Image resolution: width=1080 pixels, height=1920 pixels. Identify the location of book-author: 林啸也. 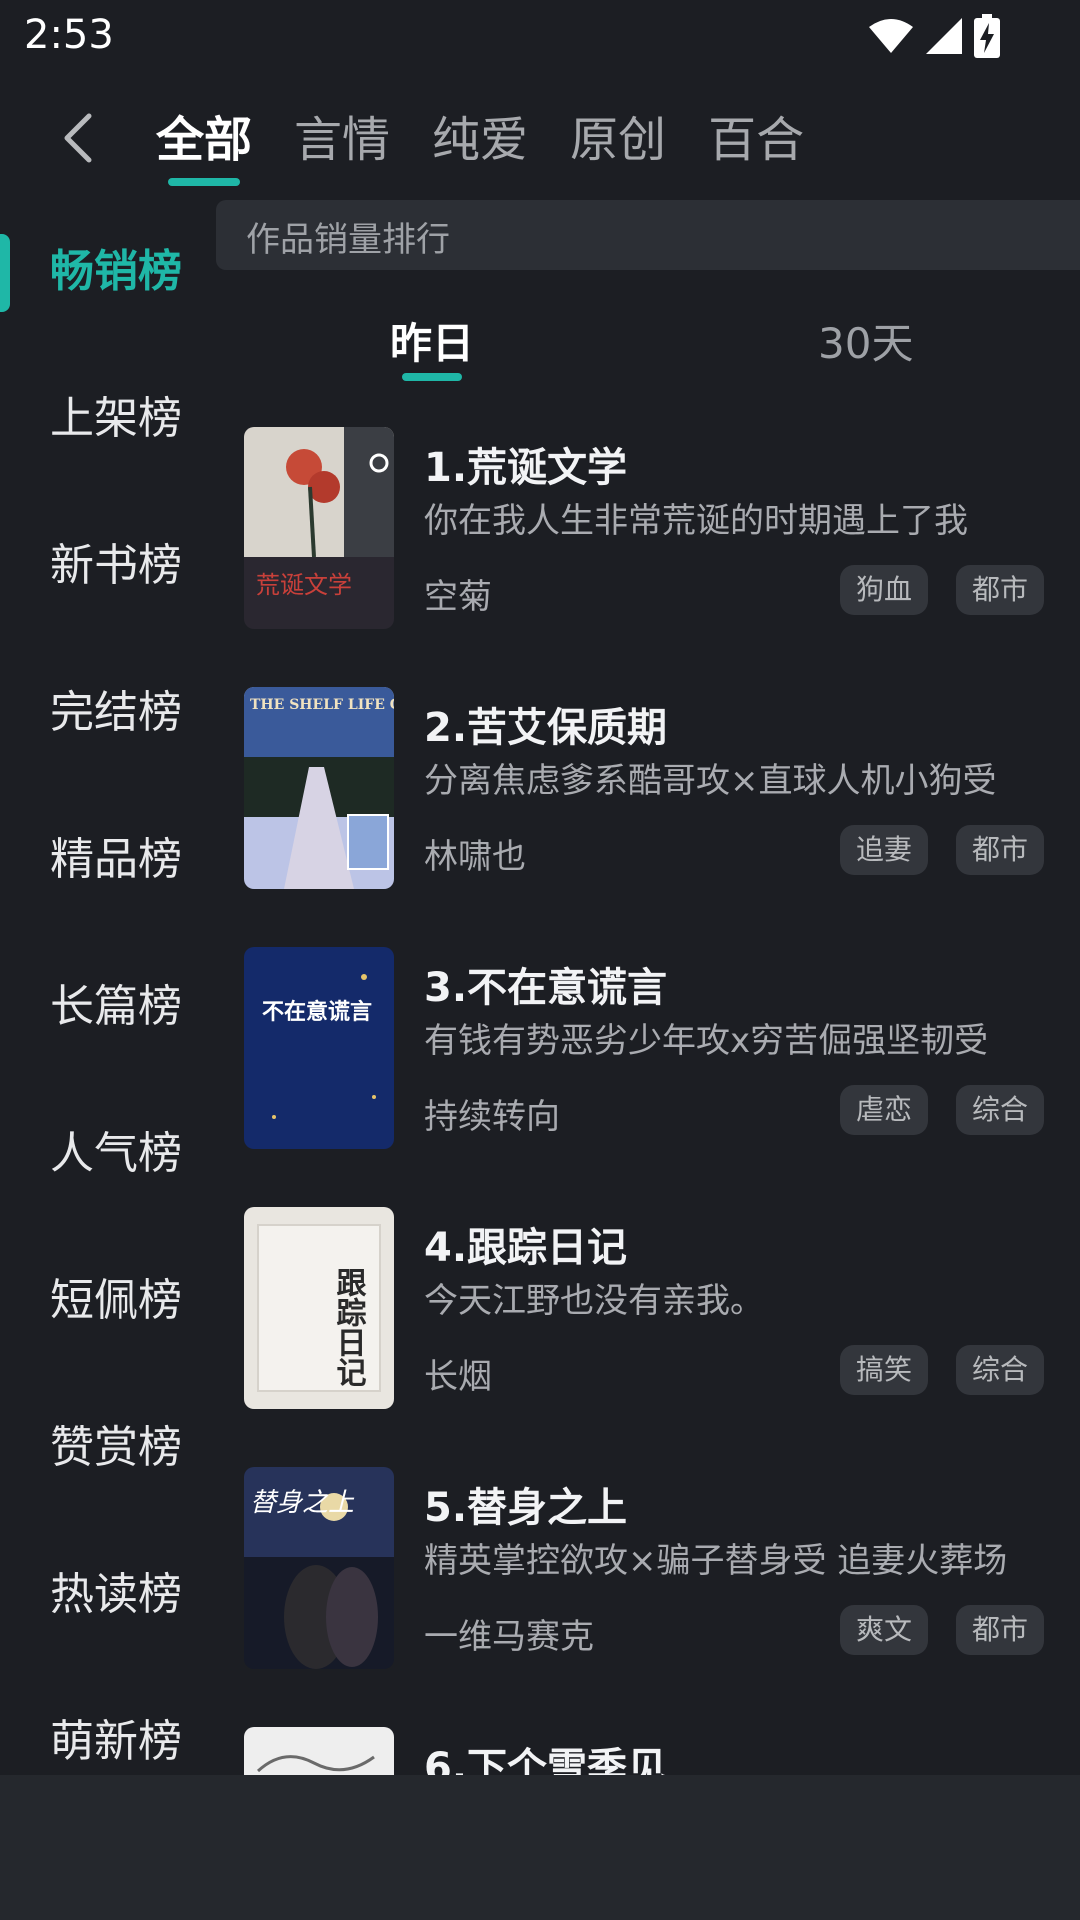
(475, 857).